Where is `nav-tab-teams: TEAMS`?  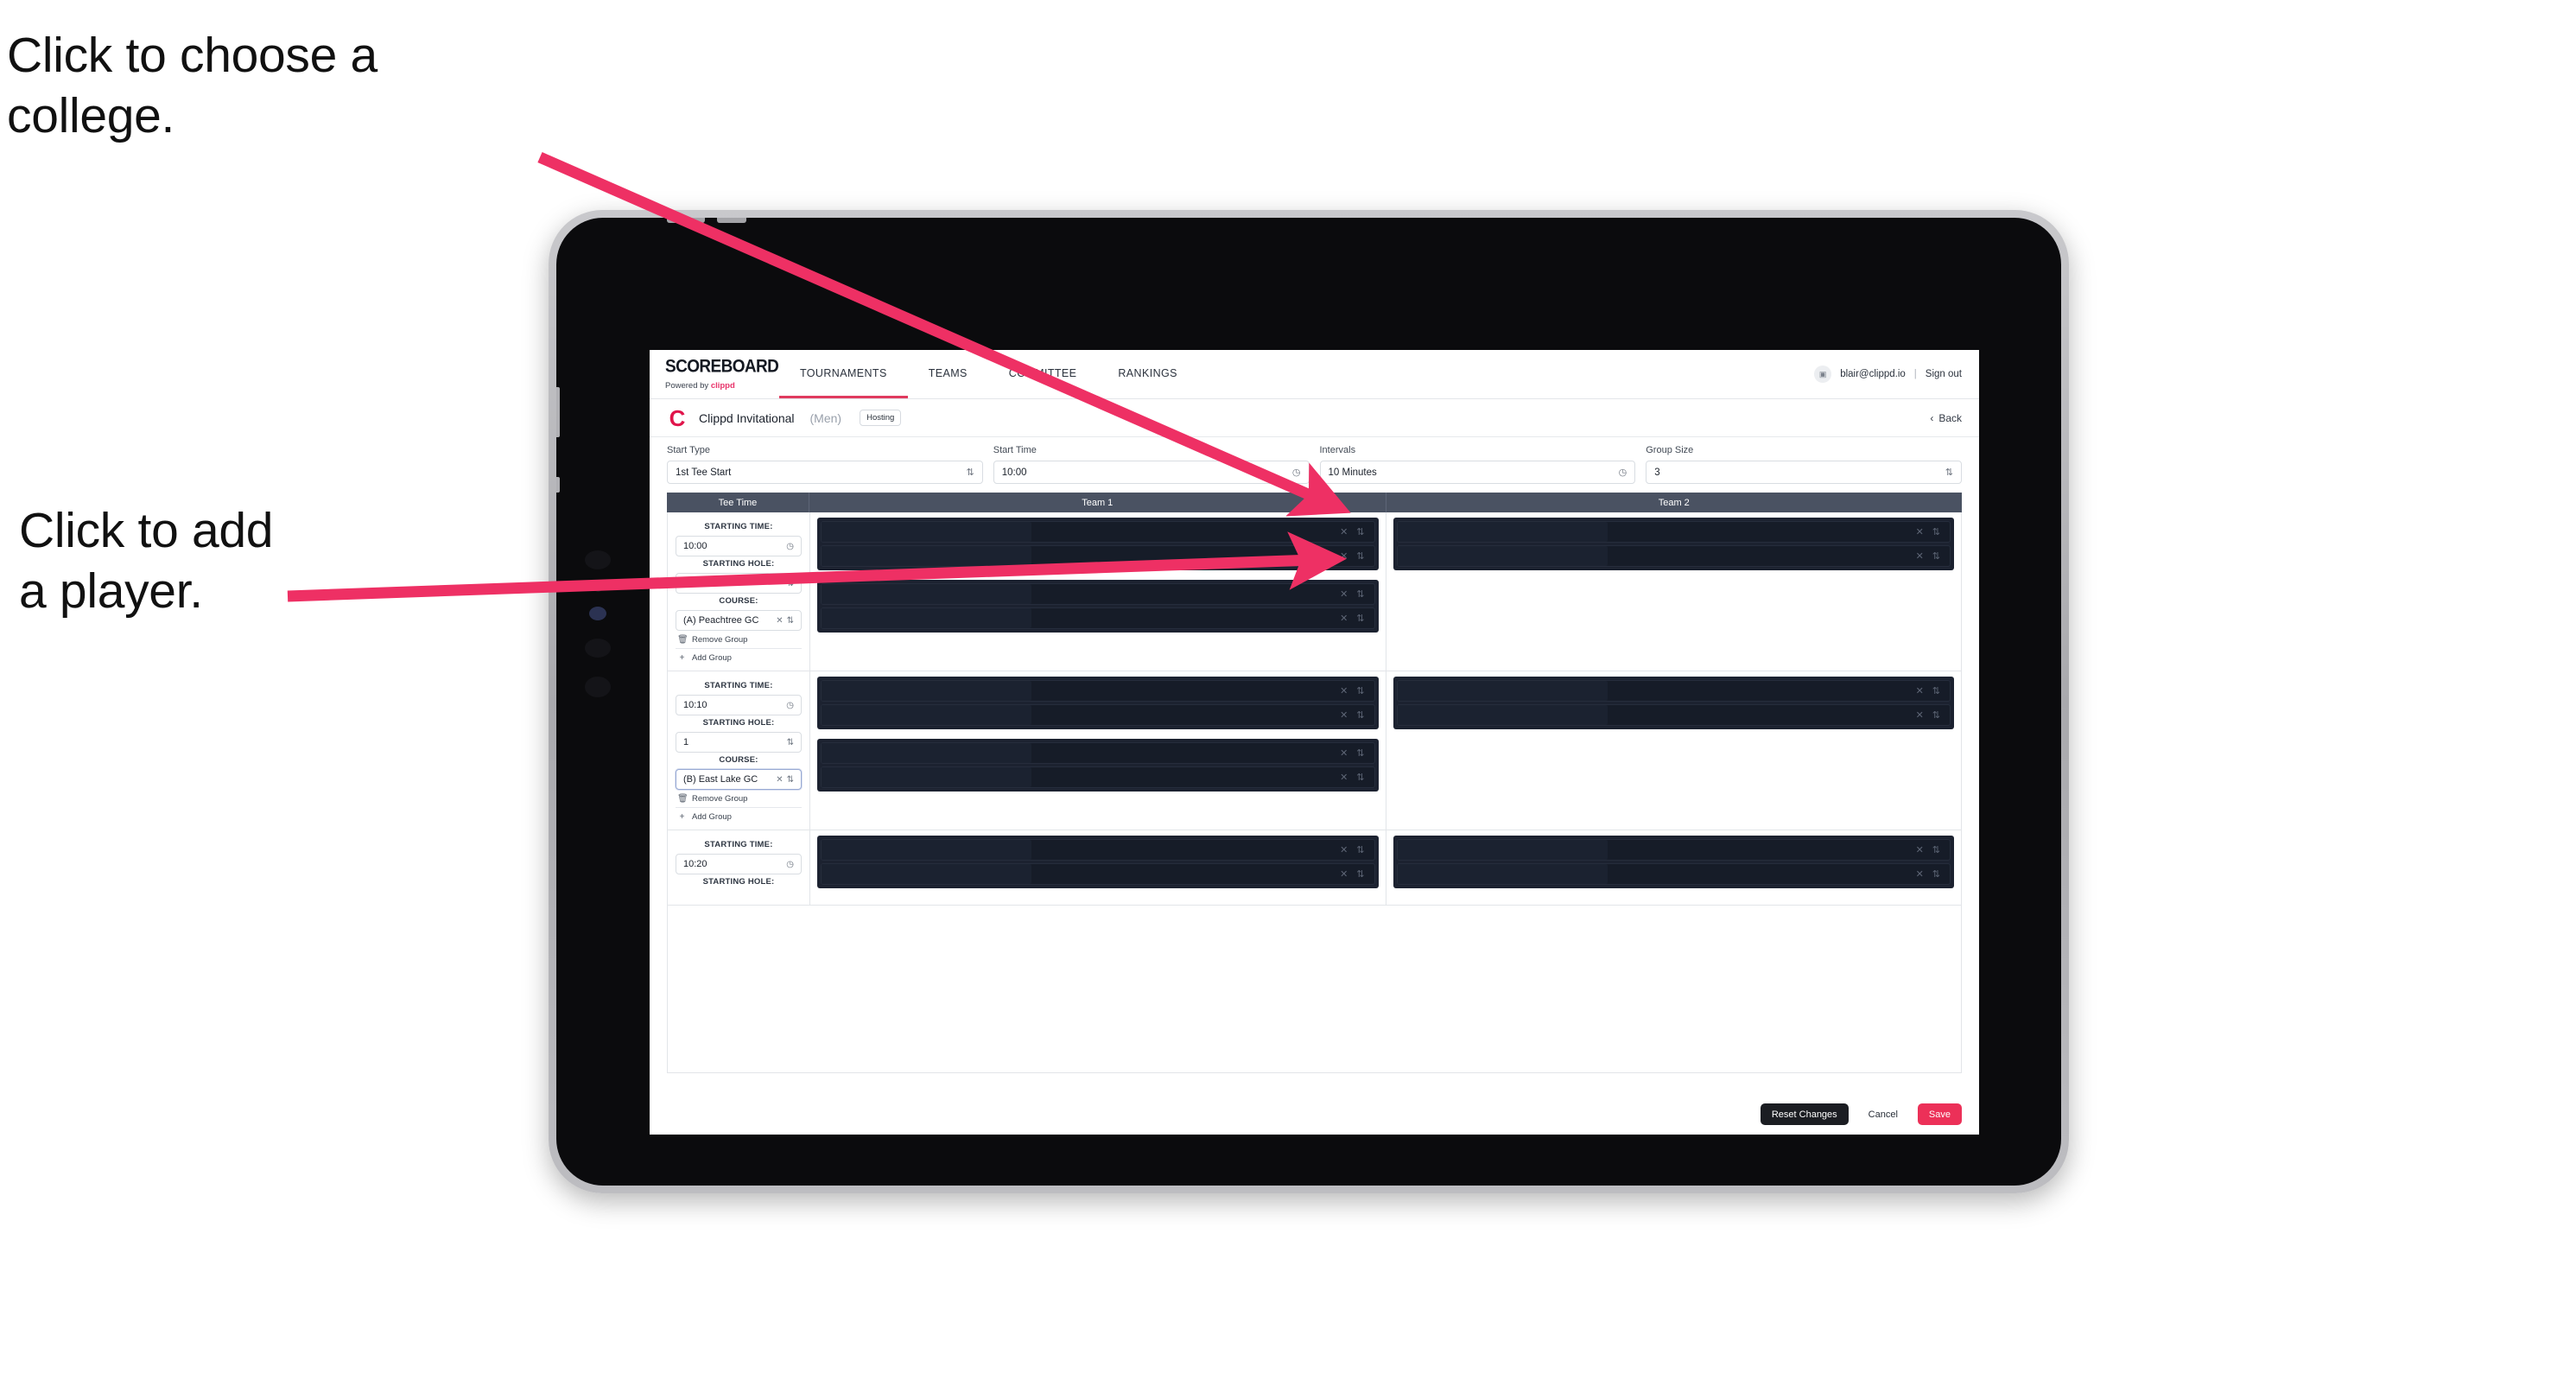
nav-tab-teams: TEAMS is located at coordinates (948, 374).